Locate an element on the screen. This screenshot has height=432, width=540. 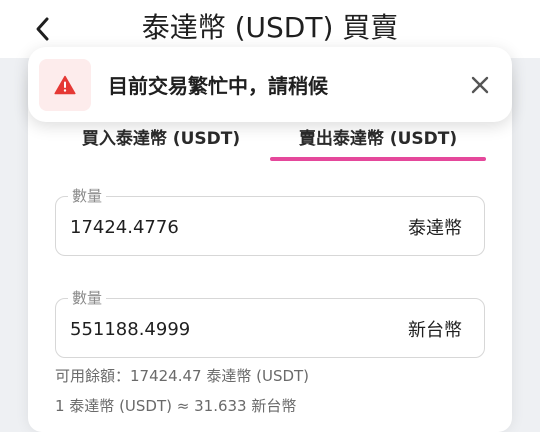
fiat-amount-field: 數量 551188.4999 新台幣 is located at coordinates (270, 323).